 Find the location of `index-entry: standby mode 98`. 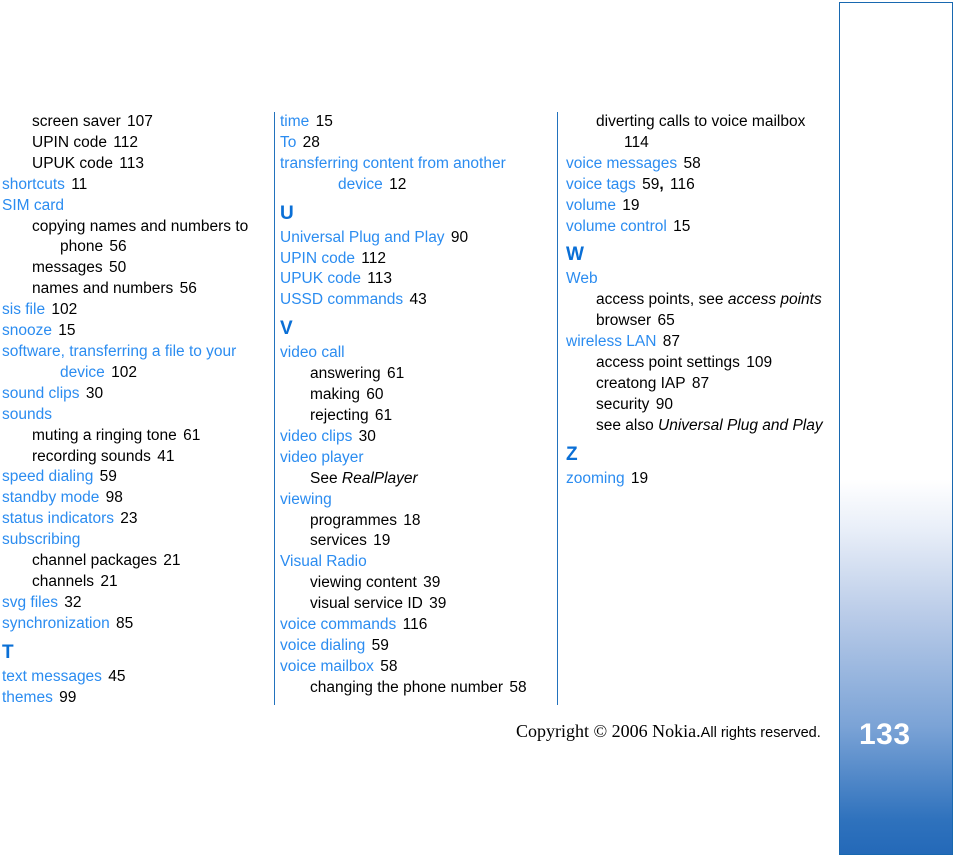

index-entry: standby mode 98 is located at coordinates (134, 498).